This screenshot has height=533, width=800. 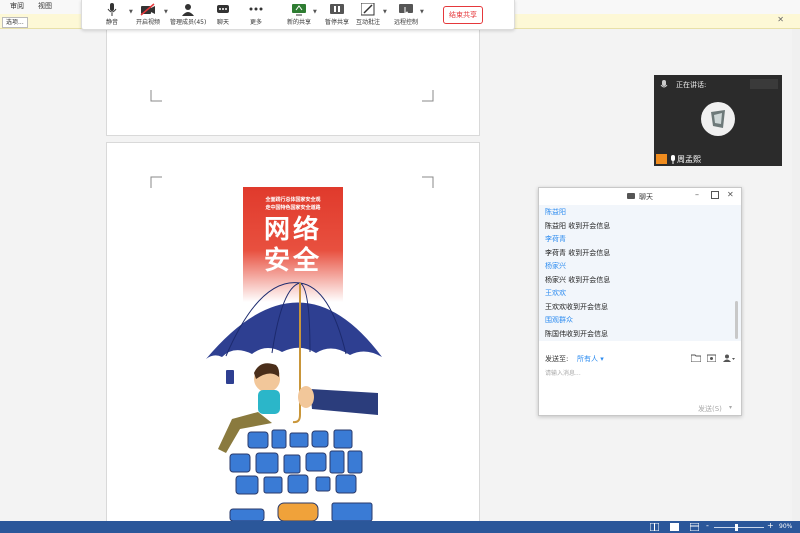 I want to click on manage-members-label: 管理成员(45), so click(x=188, y=22).